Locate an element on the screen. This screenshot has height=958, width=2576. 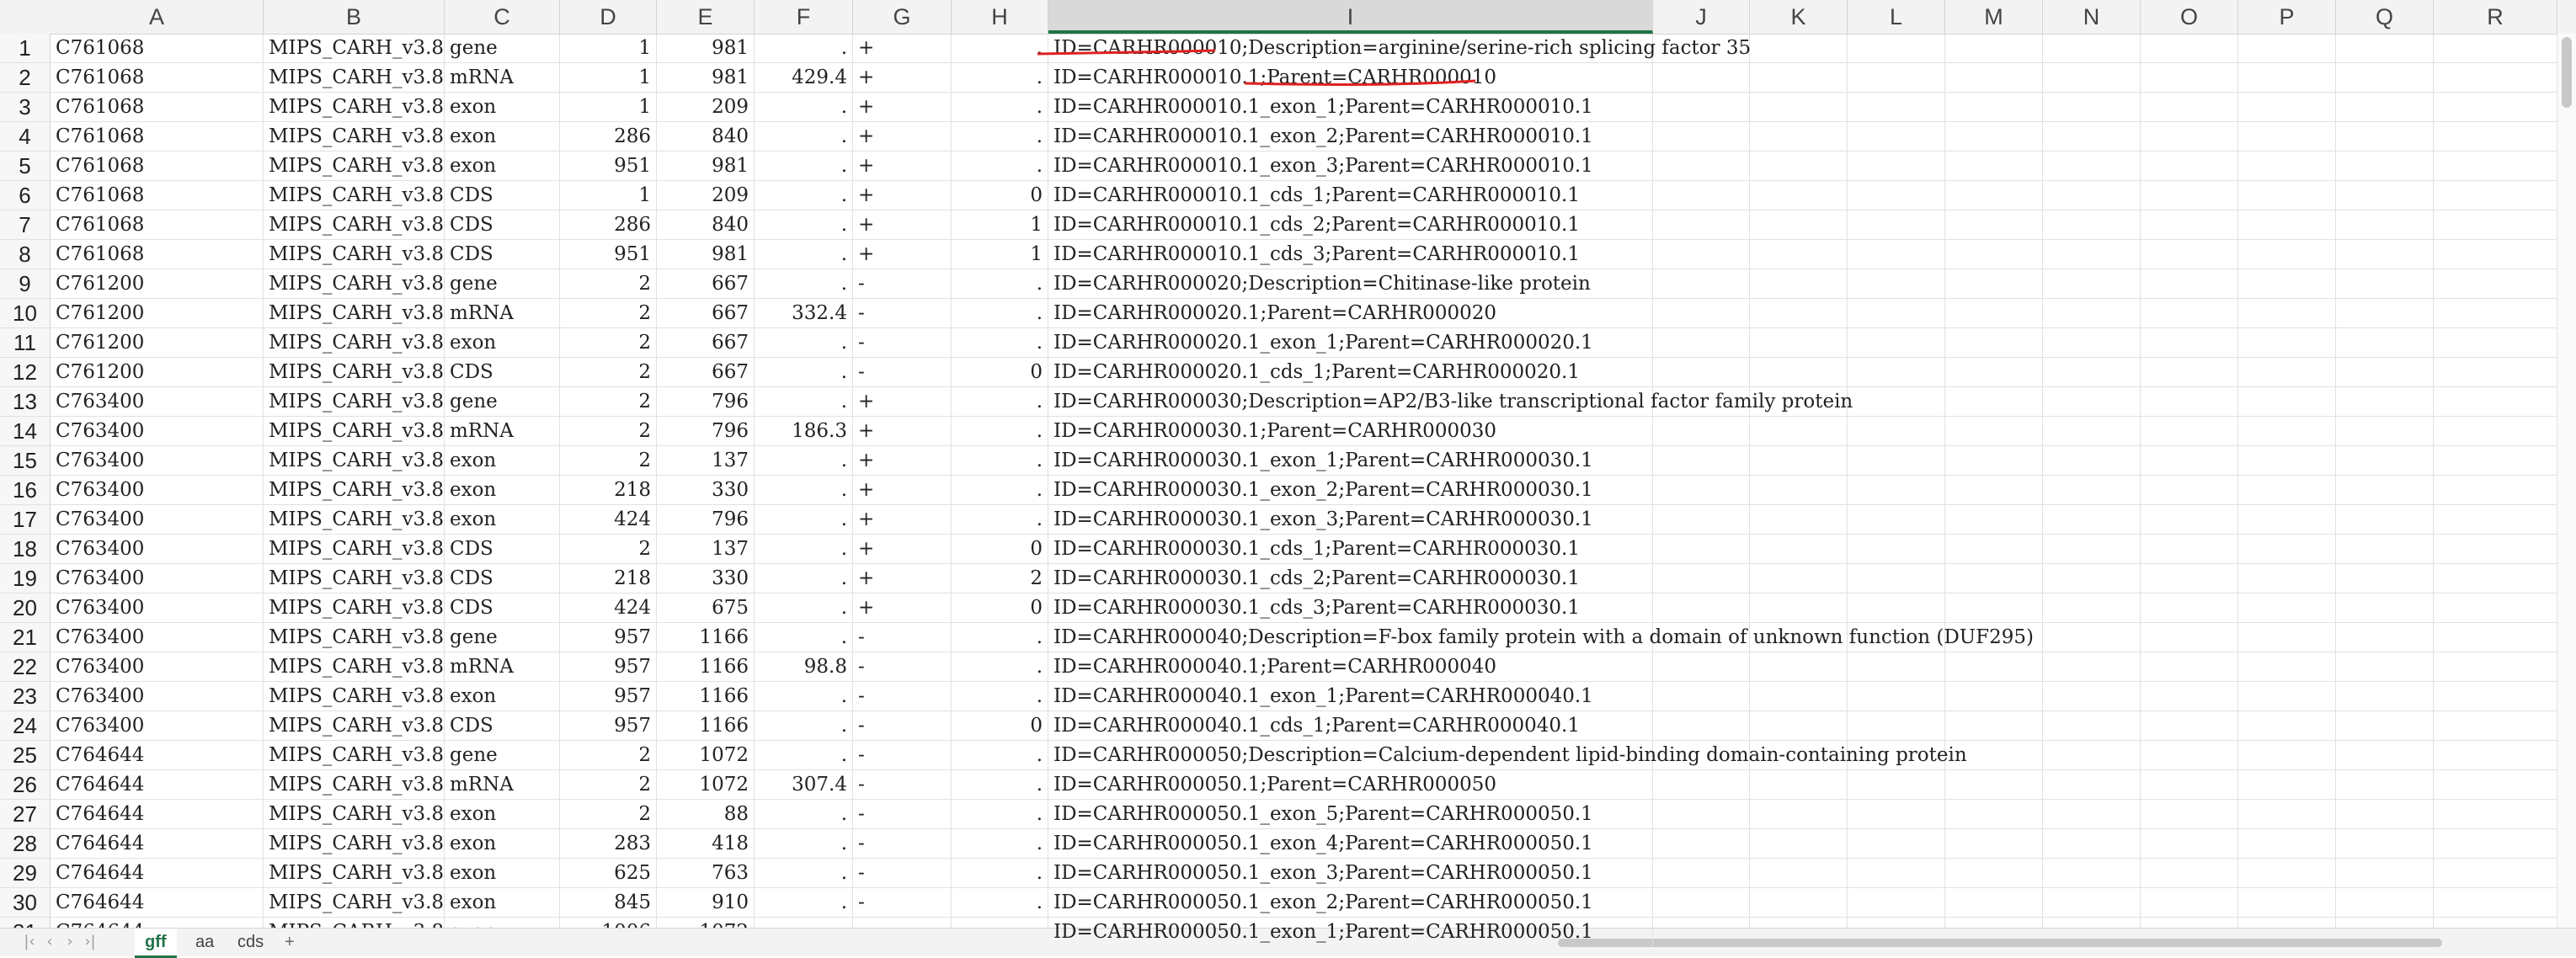
cell-e: 981 is located at coordinates (706, 48).